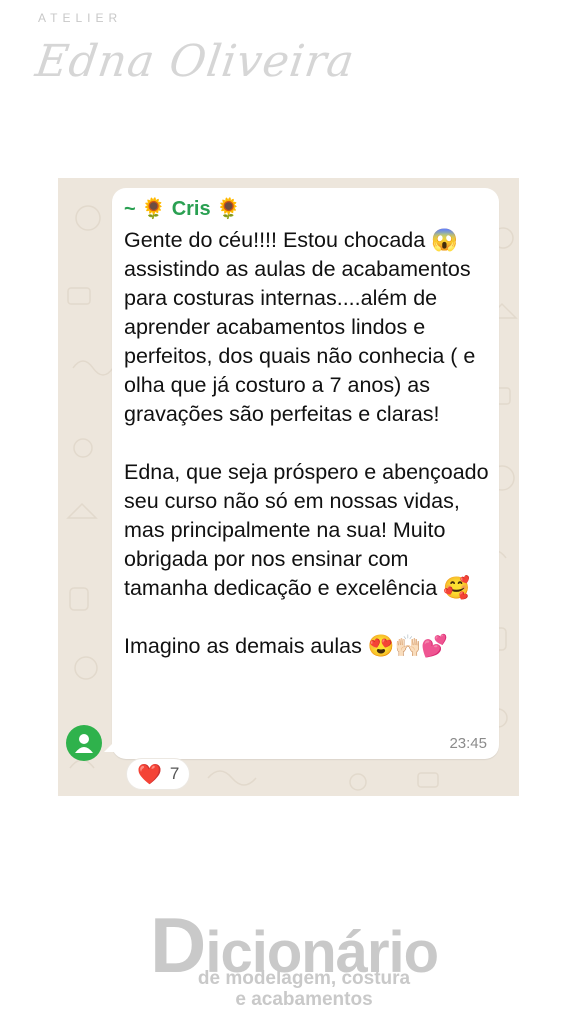  Describe the element at coordinates (304, 978) in the screenshot. I see `footer-subtitle-line1: de modelagem, costura` at that location.